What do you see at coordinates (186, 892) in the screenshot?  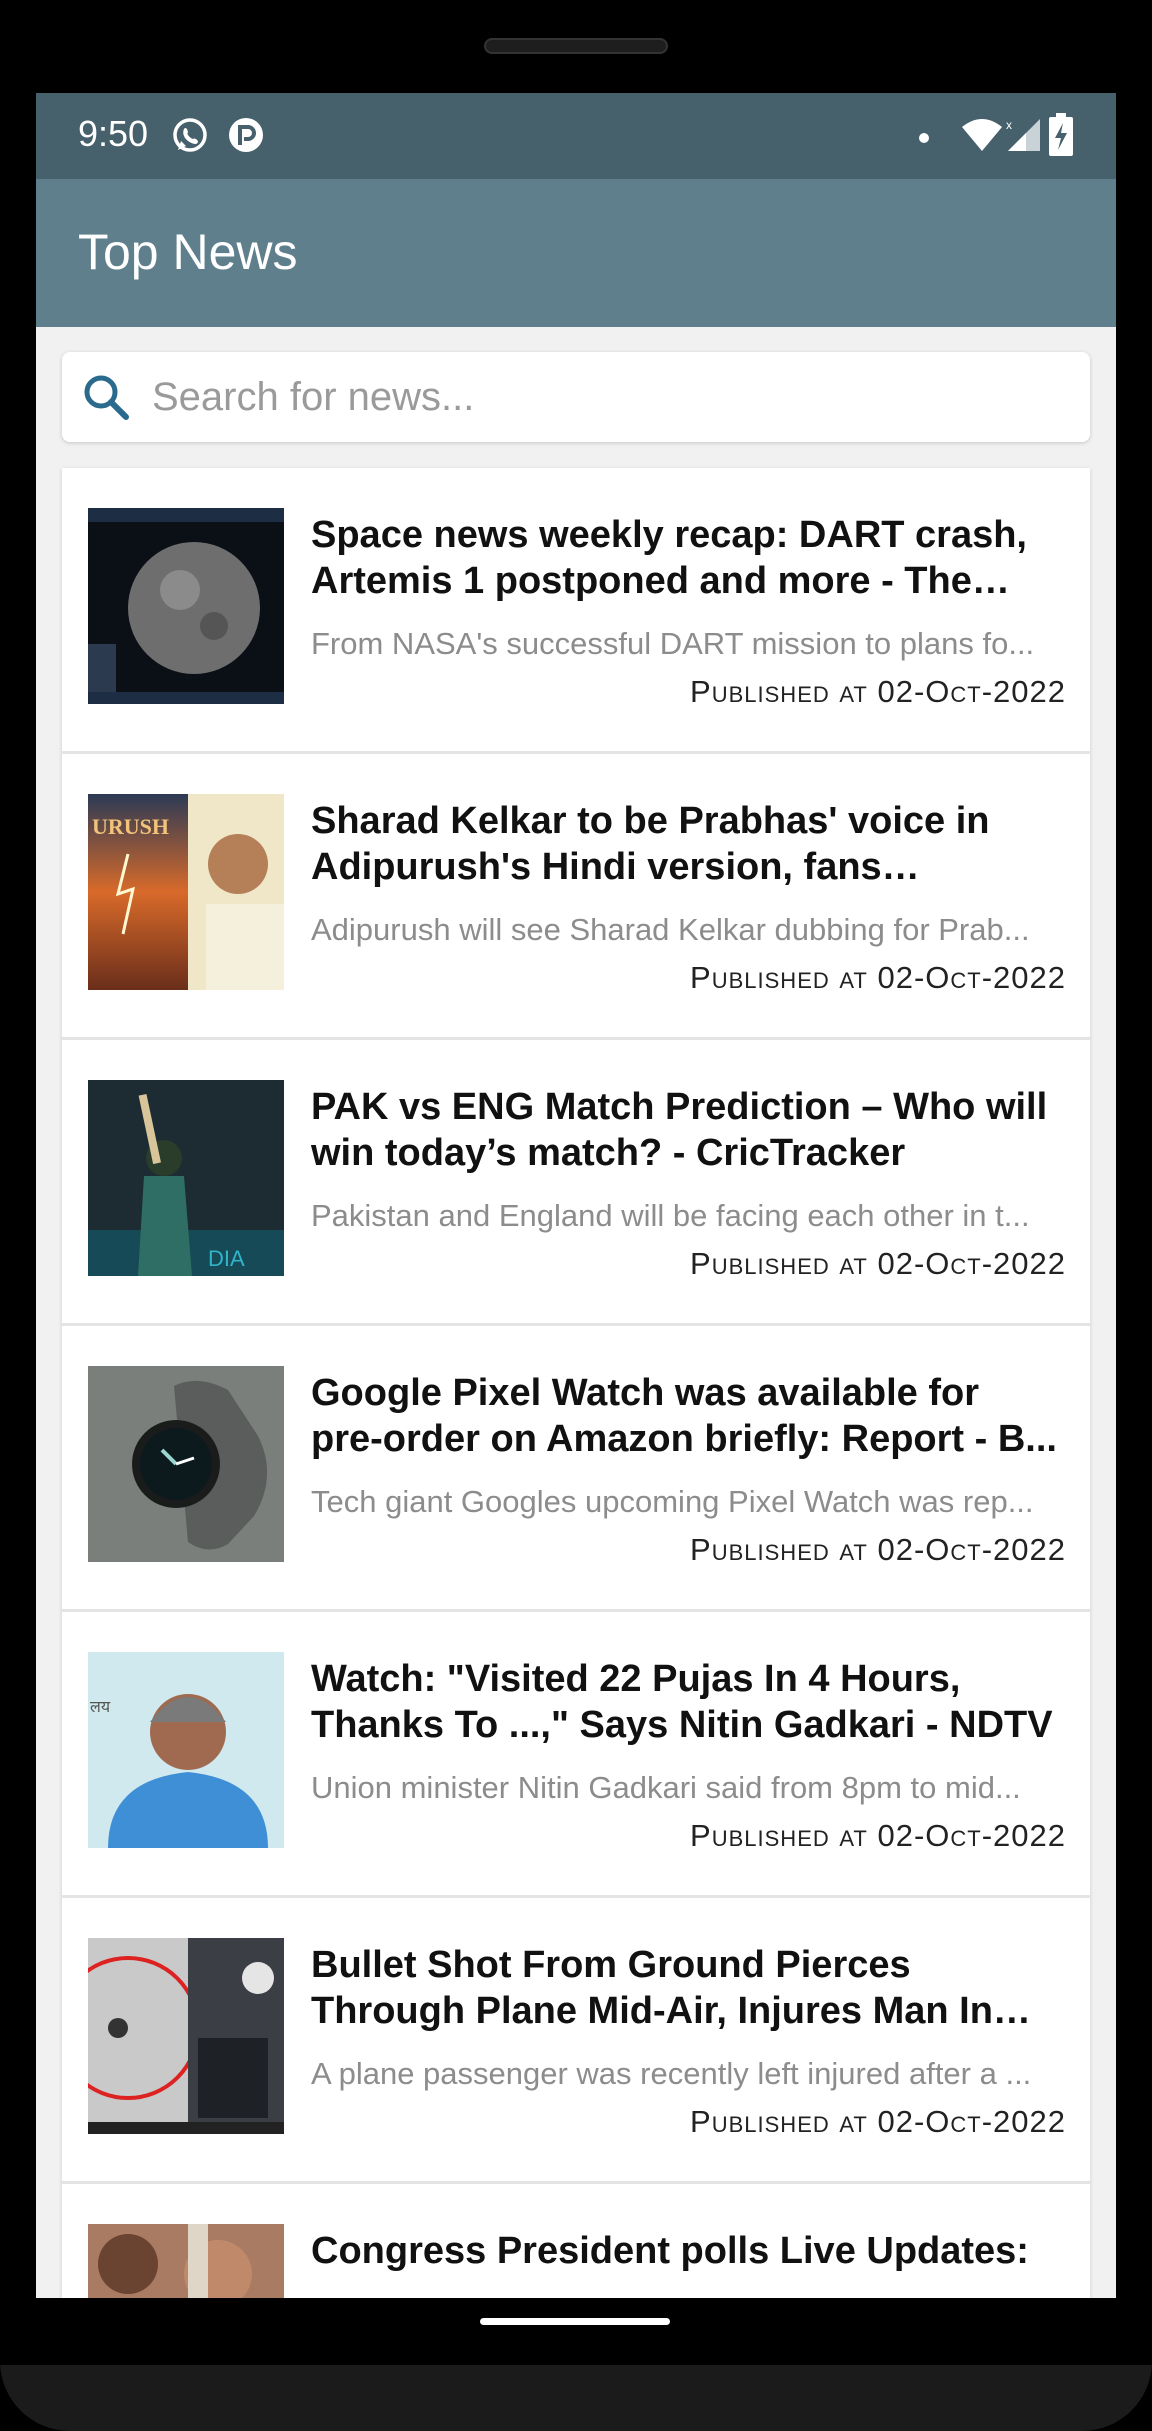 I see `article-thumbnail: URUSH` at bounding box center [186, 892].